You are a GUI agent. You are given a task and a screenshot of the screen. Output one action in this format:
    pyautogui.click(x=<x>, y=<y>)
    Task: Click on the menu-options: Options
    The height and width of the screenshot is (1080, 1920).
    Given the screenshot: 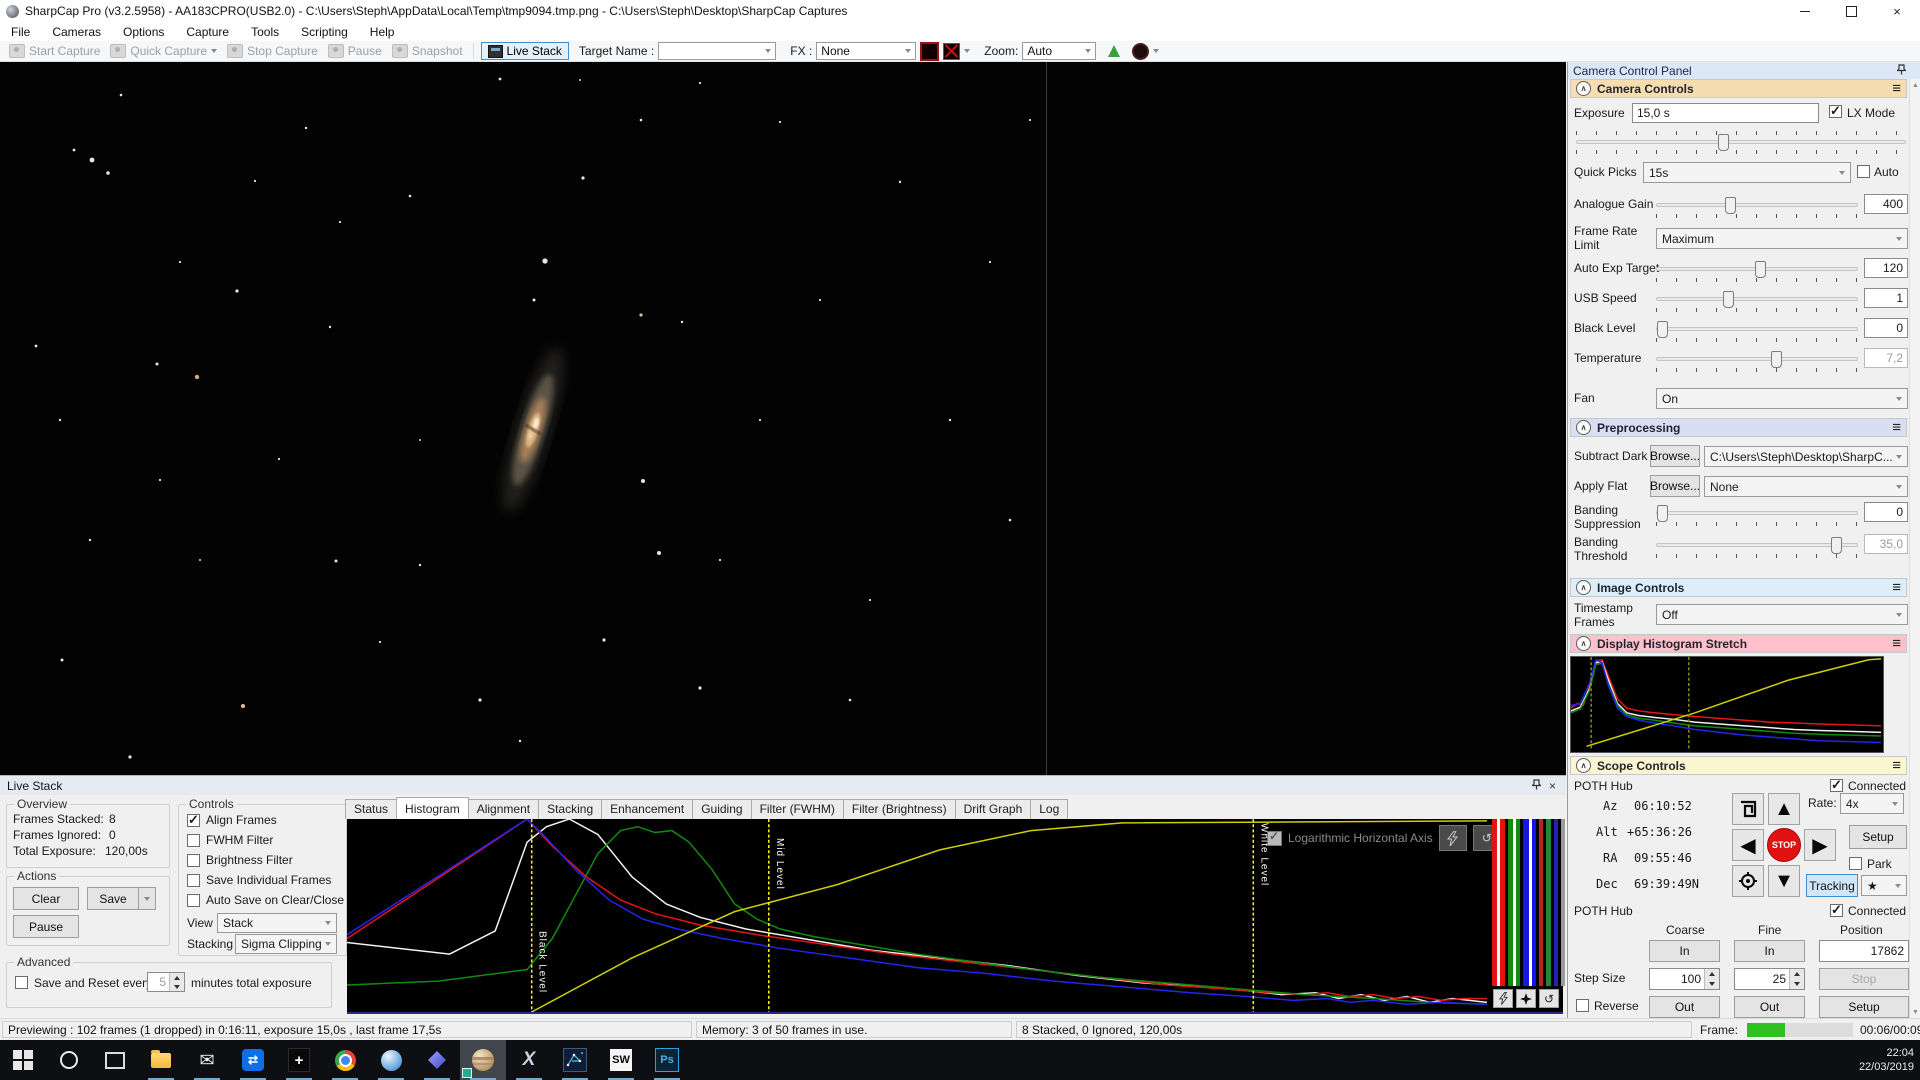 What is the action you would take?
    pyautogui.click(x=143, y=32)
    